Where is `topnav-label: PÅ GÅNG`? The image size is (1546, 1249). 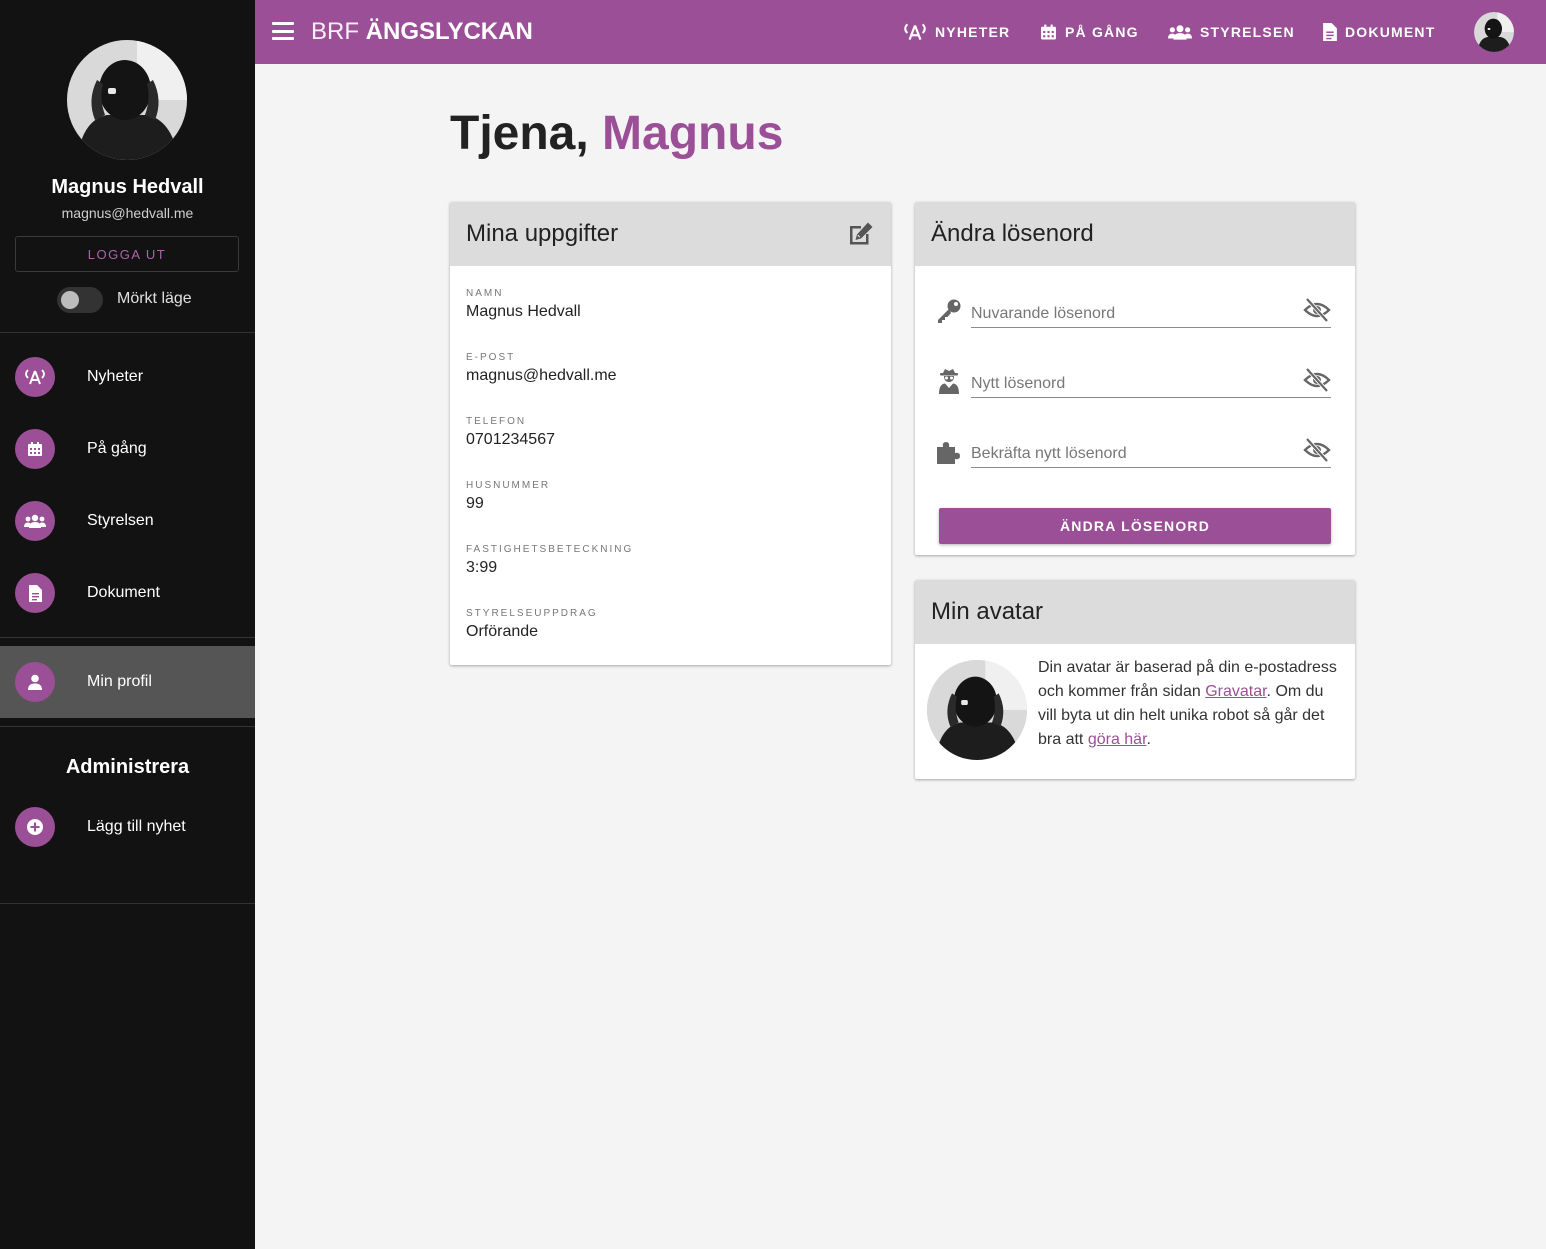 topnav-label: PÅ GÅNG is located at coordinates (1102, 32).